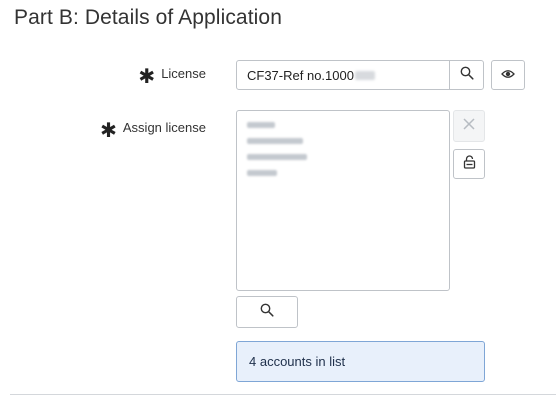  I want to click on divider, so click(283, 394).